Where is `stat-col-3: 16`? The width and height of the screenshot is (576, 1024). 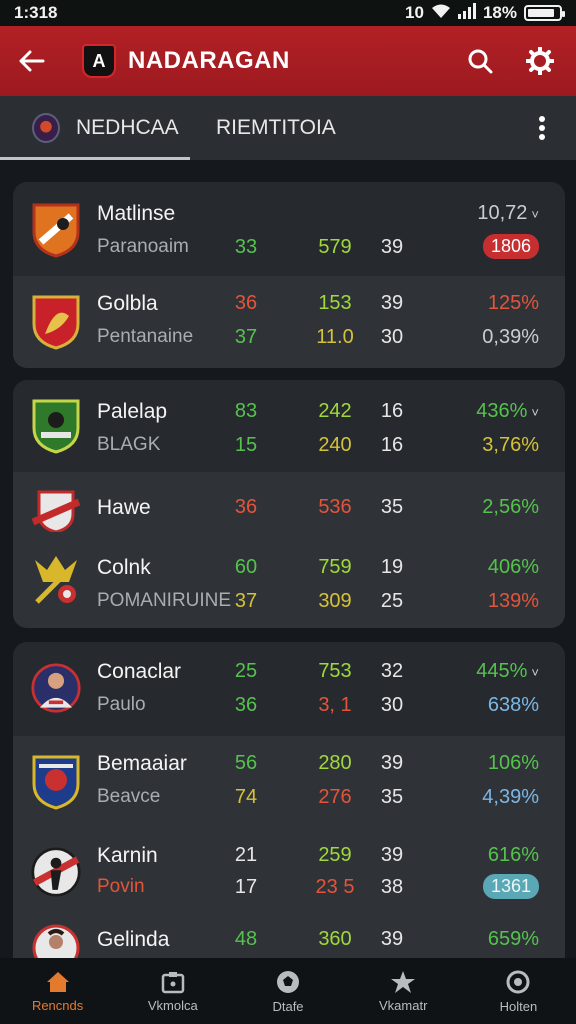
stat-col-3: 16 is located at coordinates (392, 445).